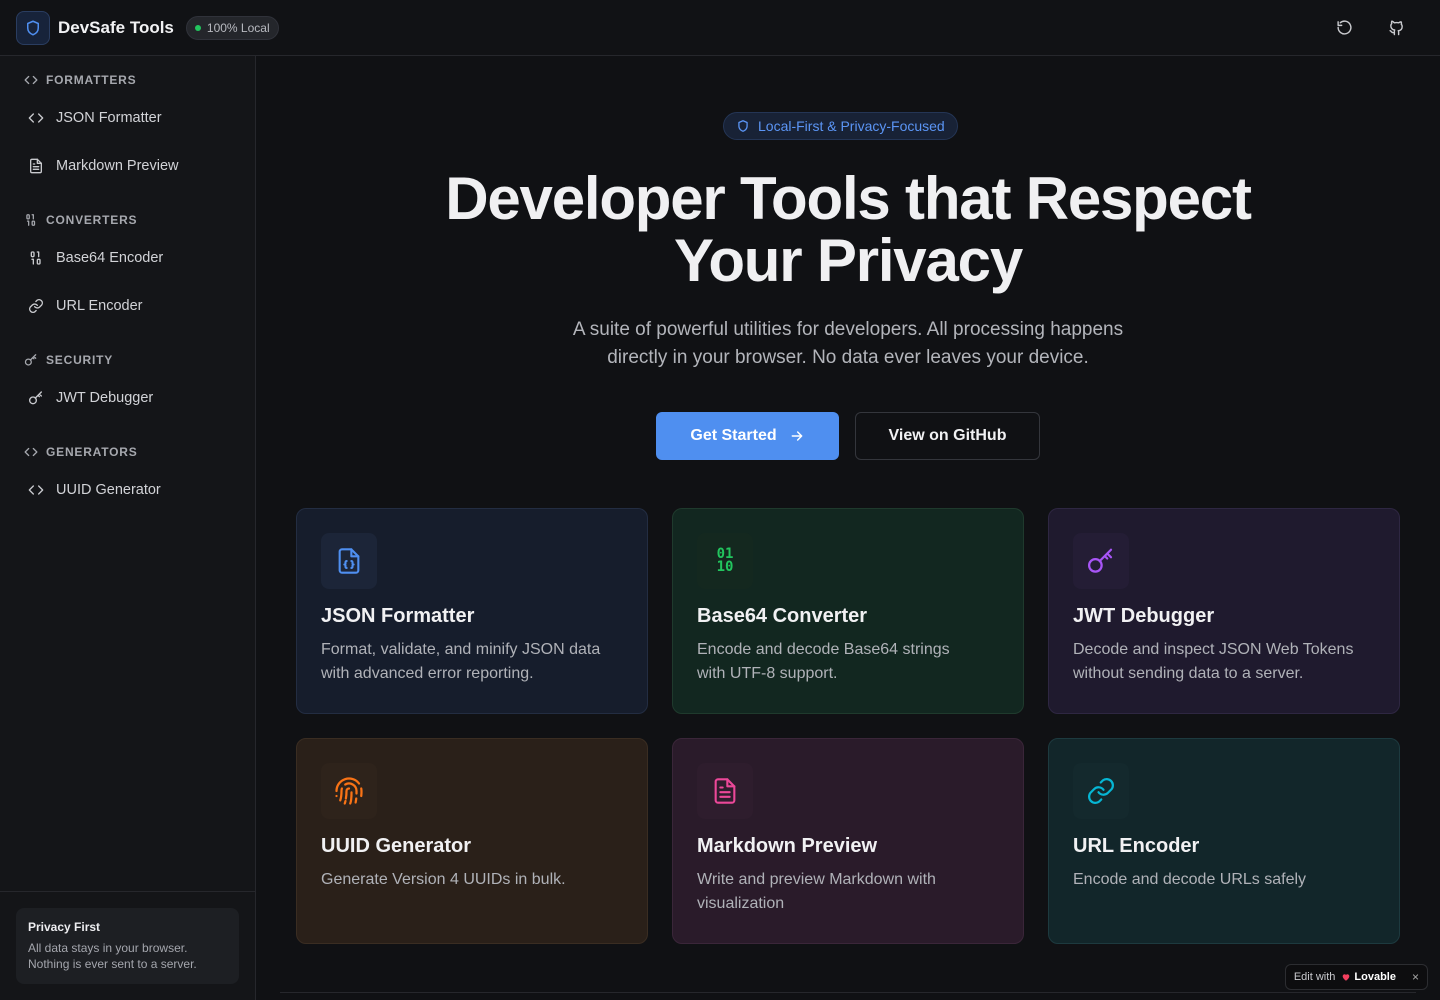 Image resolution: width=1440 pixels, height=1000 pixels. I want to click on app-title: DevSafe Tools, so click(116, 27).